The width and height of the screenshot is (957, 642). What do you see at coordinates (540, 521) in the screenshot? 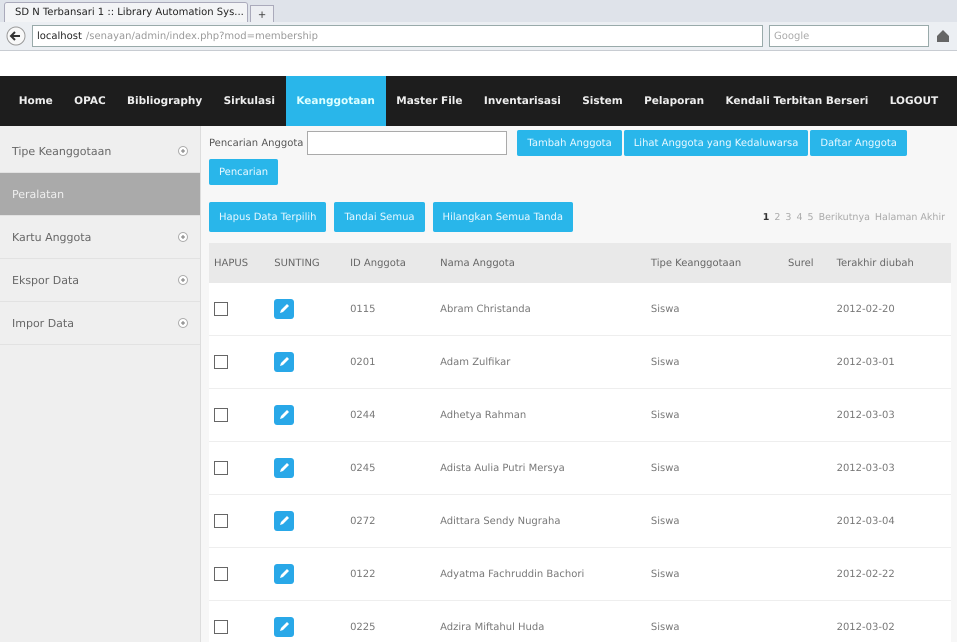
I see `table-cell: Adittara Sendy Nugraha` at bounding box center [540, 521].